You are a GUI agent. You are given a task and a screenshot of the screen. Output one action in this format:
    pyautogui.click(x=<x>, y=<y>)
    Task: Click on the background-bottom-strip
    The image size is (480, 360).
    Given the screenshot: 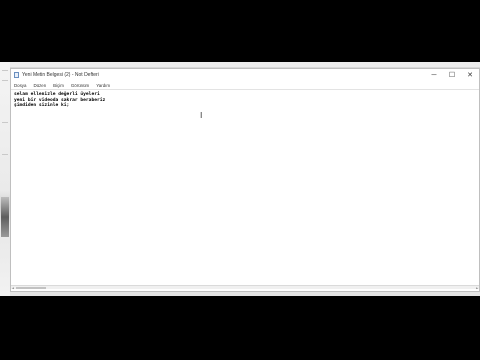 What is the action you would take?
    pyautogui.click(x=245, y=294)
    